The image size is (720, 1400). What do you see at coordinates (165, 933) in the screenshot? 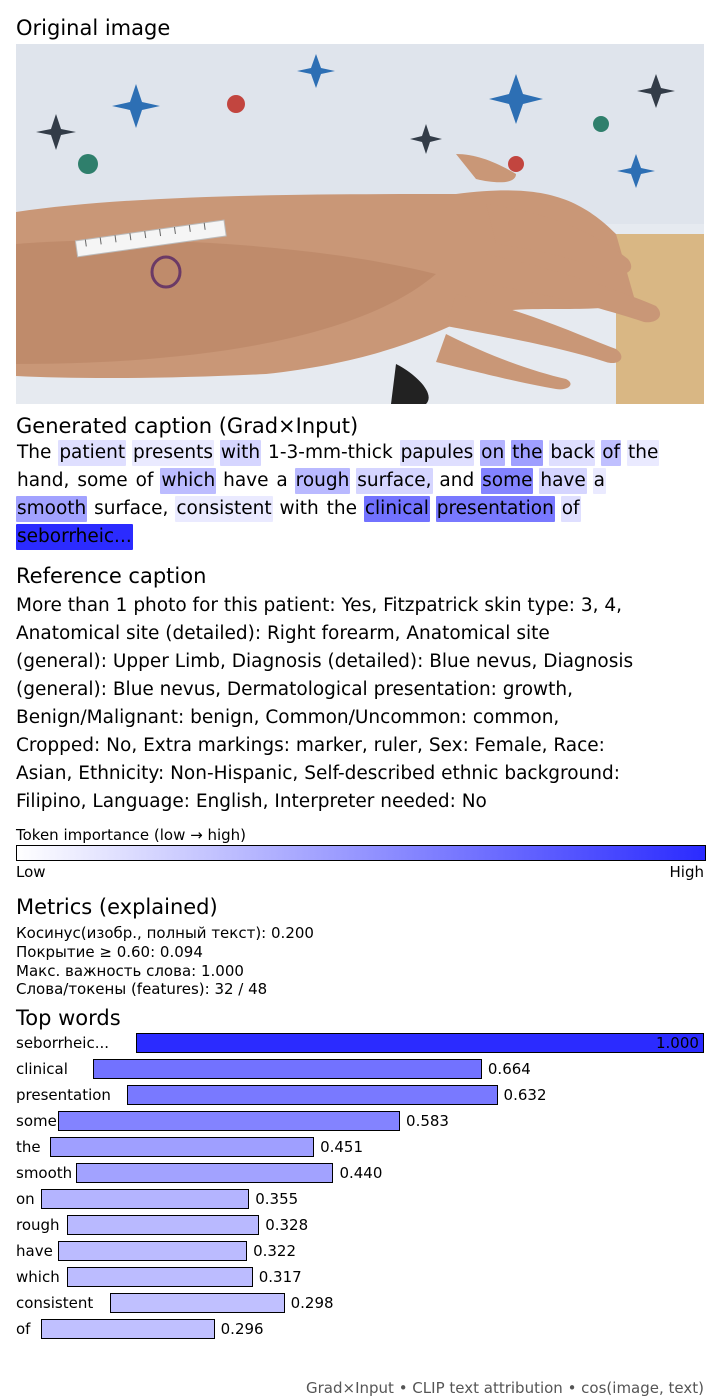
I see `metric-cosine: Косинус(изобр., полный текст): 0.200` at bounding box center [165, 933].